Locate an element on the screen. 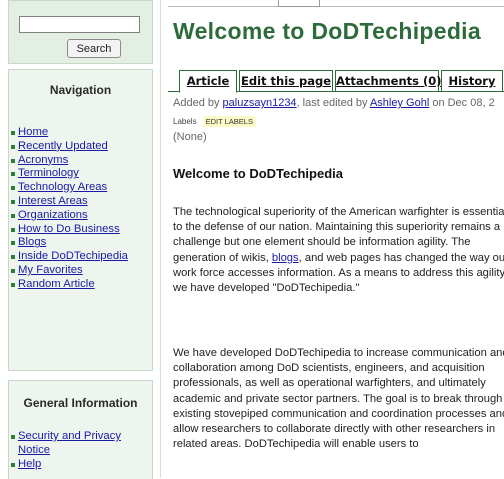 Image resolution: width=504 pixels, height=479 pixels. nav-link-acronyms: Acronyms is located at coordinates (43, 160).